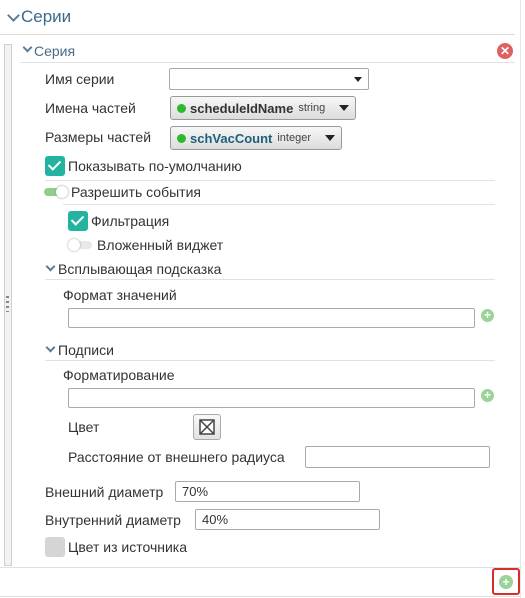 The image size is (525, 598). I want to click on labels-section-toggle: Подписи, so click(104, 350).